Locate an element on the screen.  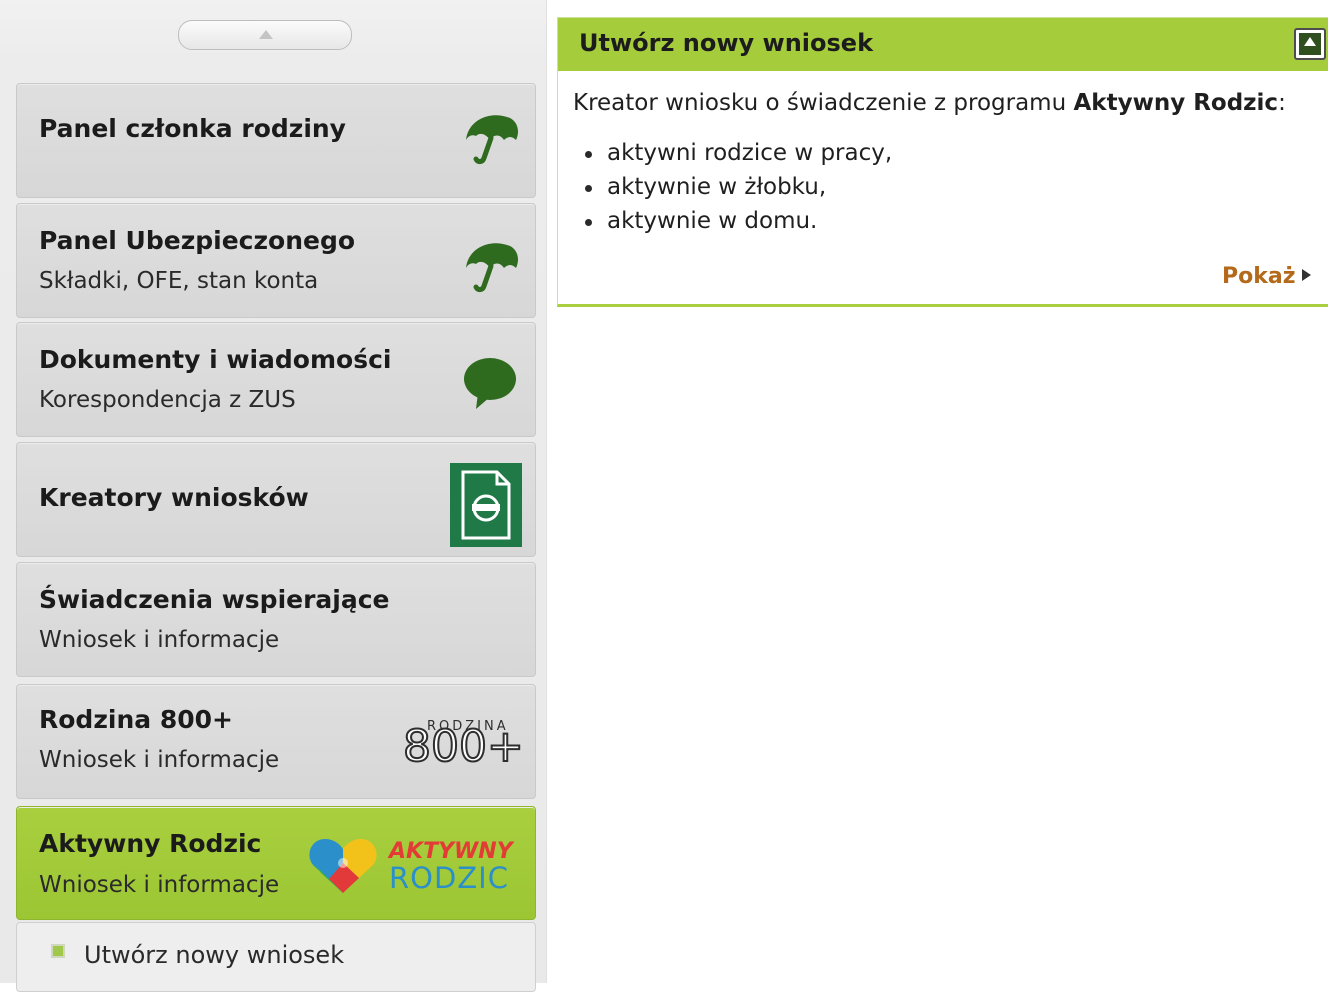
speech-bubble-icon is located at coordinates (490, 386).